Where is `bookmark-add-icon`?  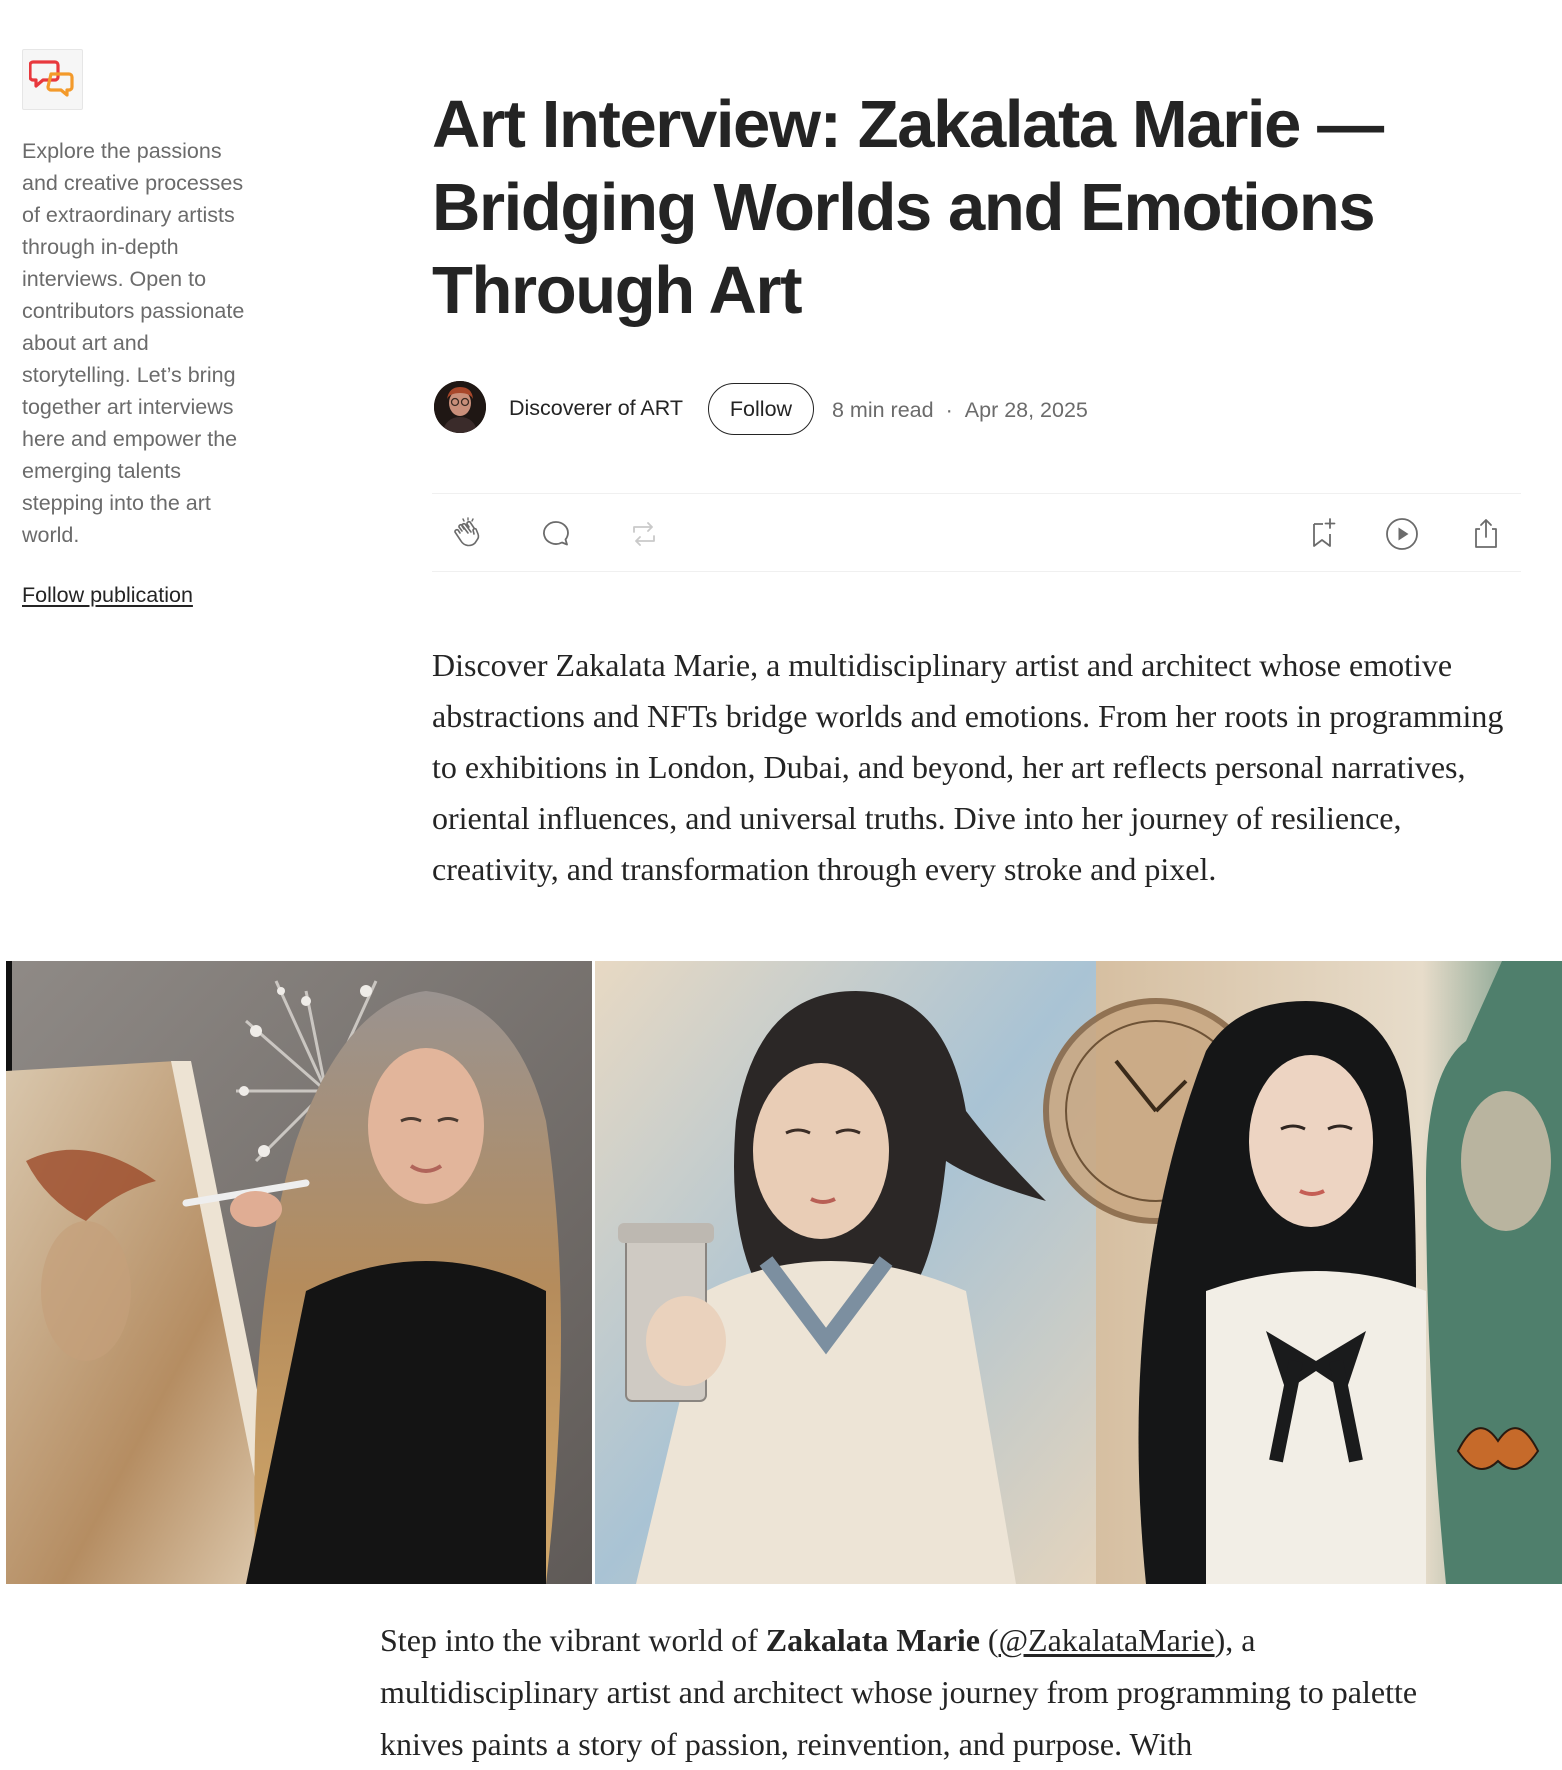 bookmark-add-icon is located at coordinates (1324, 532).